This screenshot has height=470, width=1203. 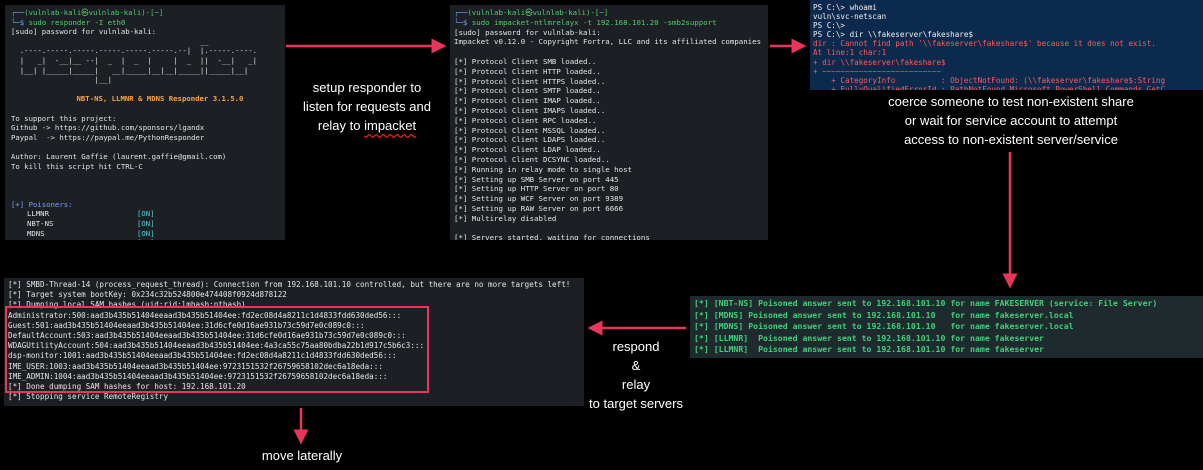 What do you see at coordinates (636, 375) in the screenshot?
I see `caption-respond-relay: respond & relay to target servers` at bounding box center [636, 375].